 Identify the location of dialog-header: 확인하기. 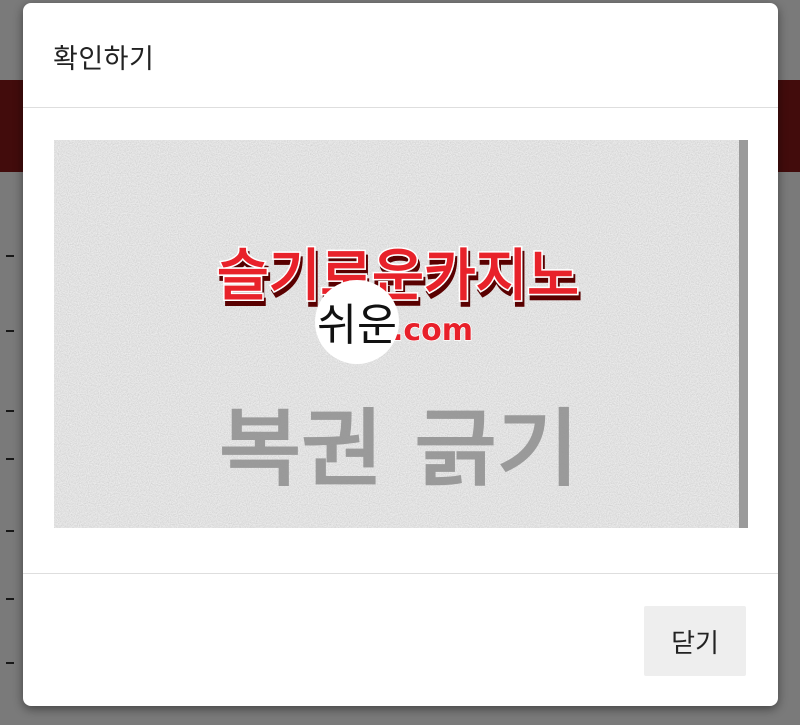
(400, 55).